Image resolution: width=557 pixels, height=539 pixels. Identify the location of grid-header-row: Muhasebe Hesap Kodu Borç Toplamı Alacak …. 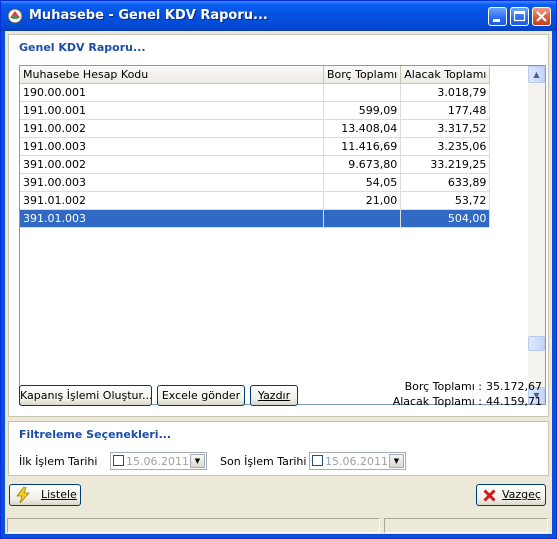
(255, 75).